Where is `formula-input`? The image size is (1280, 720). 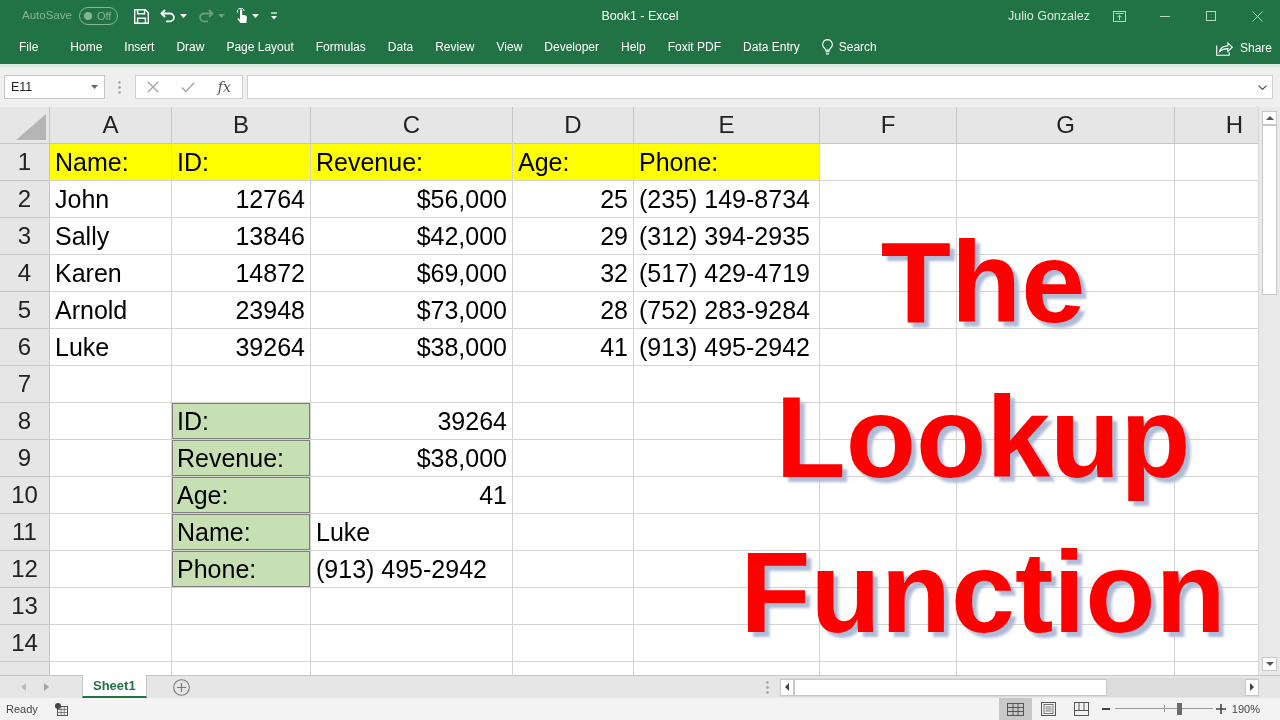 formula-input is located at coordinates (760, 87).